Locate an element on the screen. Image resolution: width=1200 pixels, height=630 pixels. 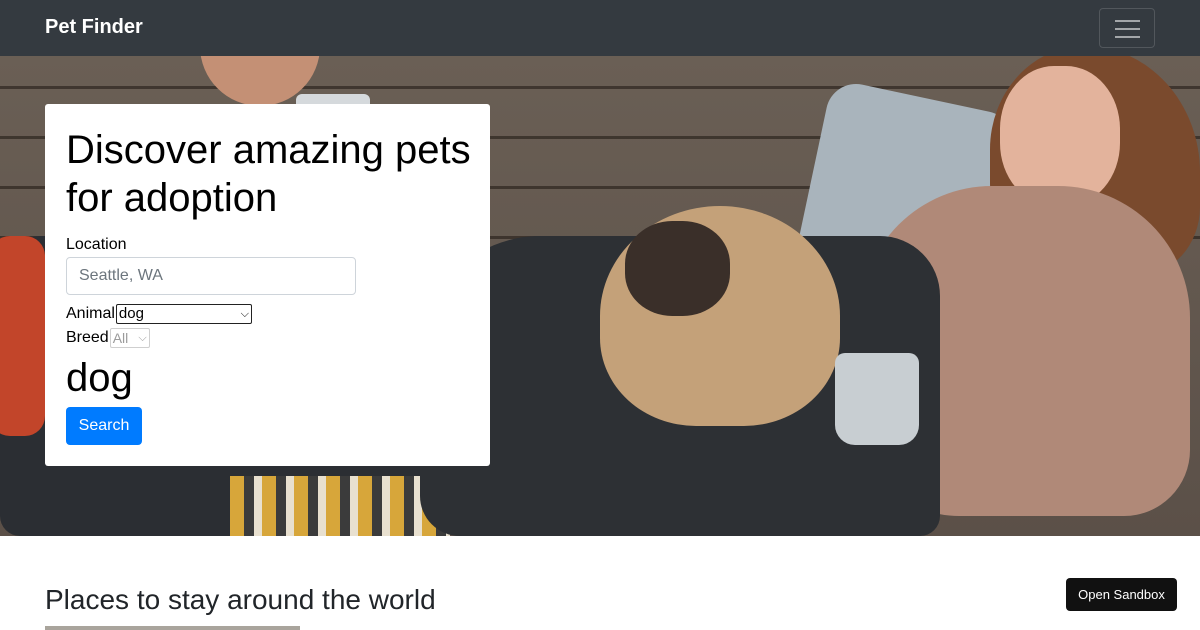
animal-label: Animal is located at coordinates (90, 313).